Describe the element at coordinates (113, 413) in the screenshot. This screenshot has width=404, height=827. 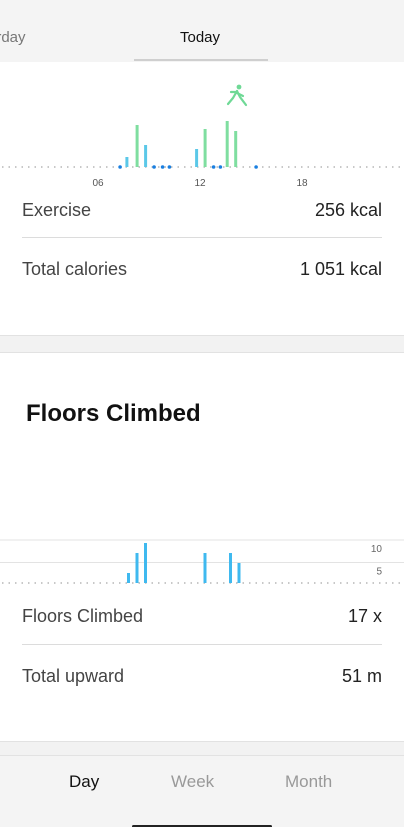
I see `floors-title: Floors Climbed` at that location.